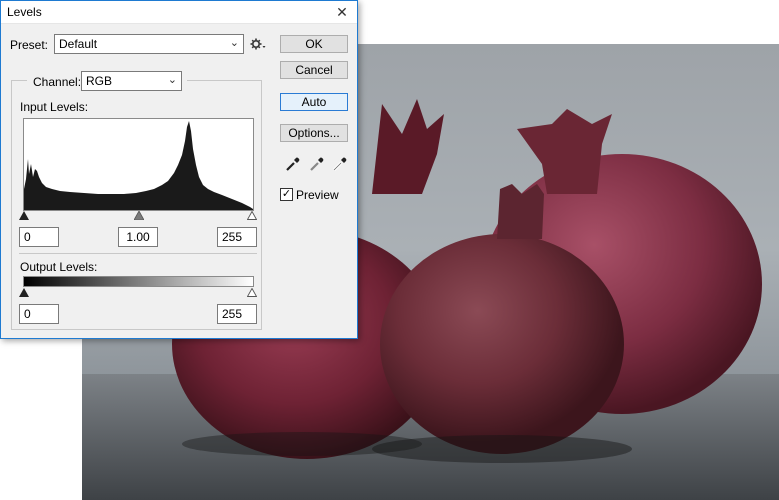 The width and height of the screenshot is (779, 500). I want to click on preset-value: Default, so click(78, 44).